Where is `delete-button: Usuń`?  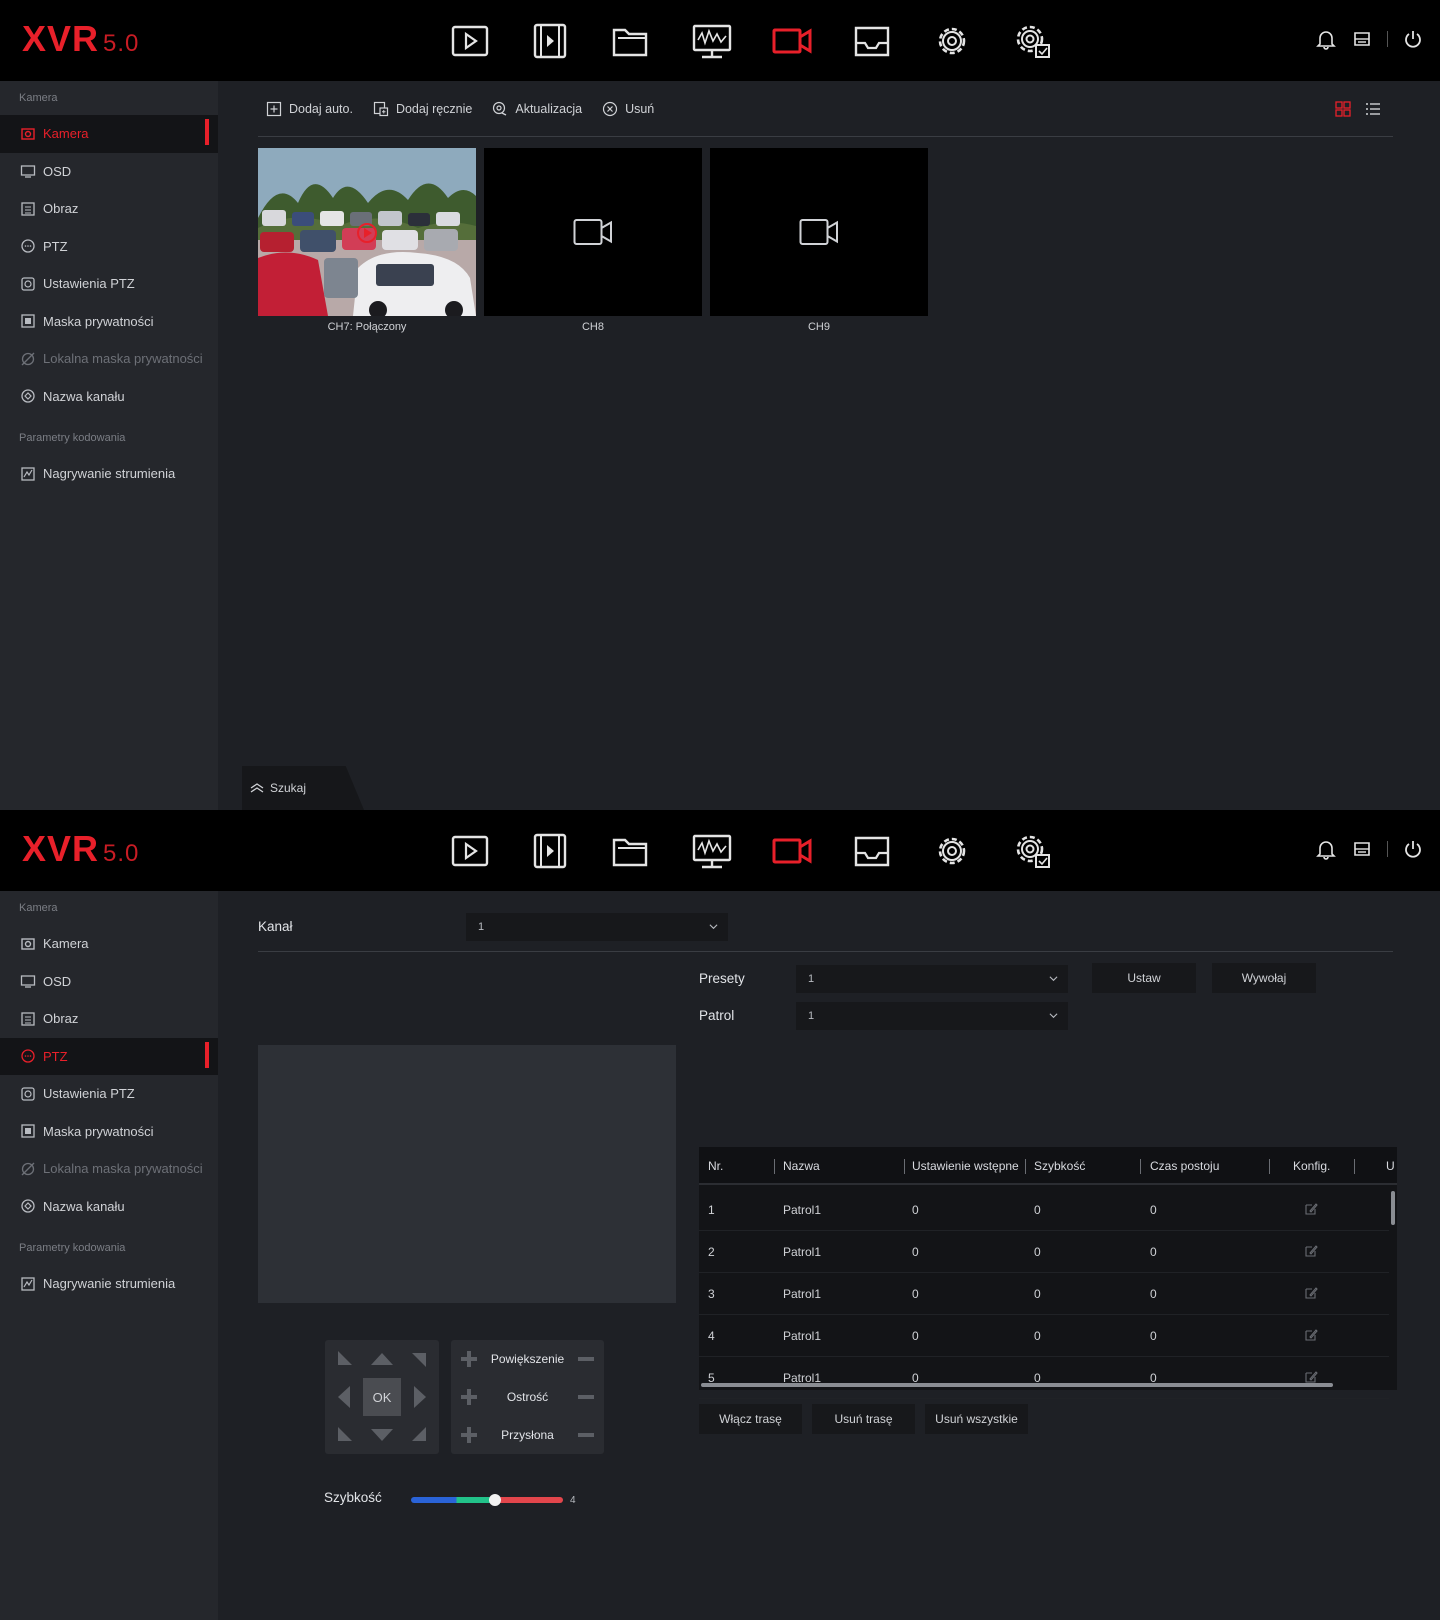 delete-button: Usuń is located at coordinates (628, 109).